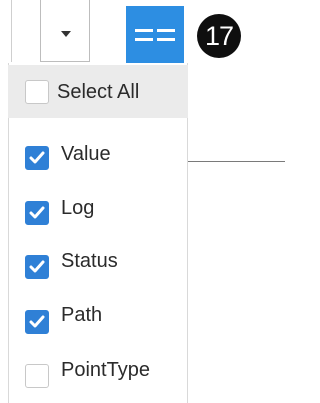 The height and width of the screenshot is (403, 320). I want to click on table-header-divider, so click(236, 161).